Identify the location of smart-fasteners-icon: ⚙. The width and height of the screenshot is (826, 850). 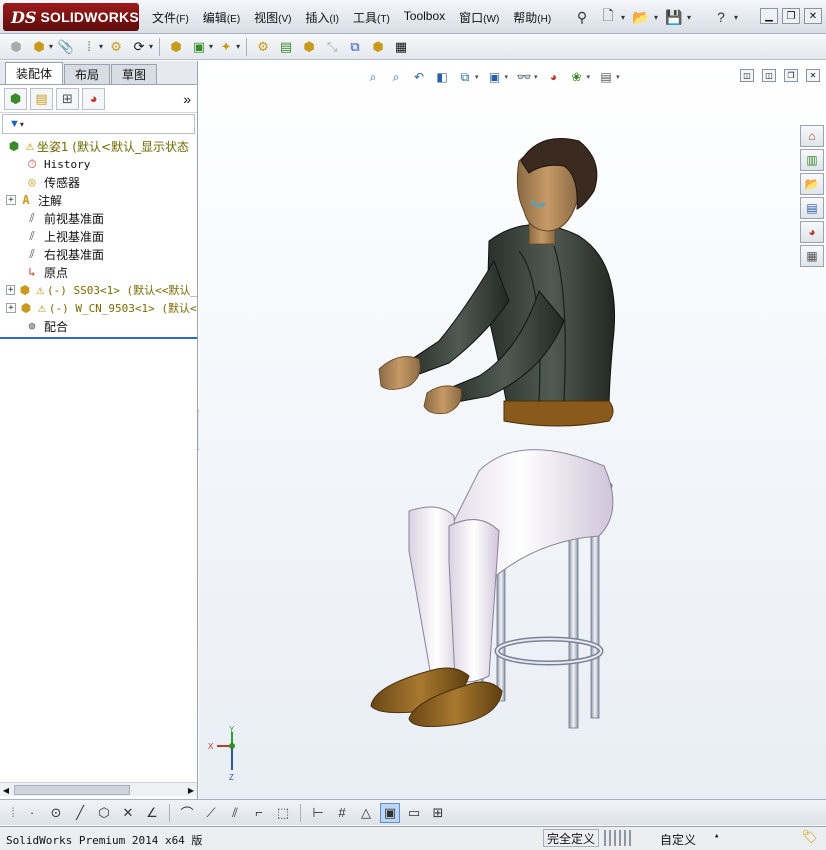
(116, 47).